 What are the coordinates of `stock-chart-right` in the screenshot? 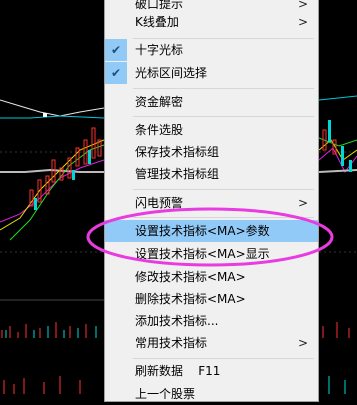 It's located at (338, 244).